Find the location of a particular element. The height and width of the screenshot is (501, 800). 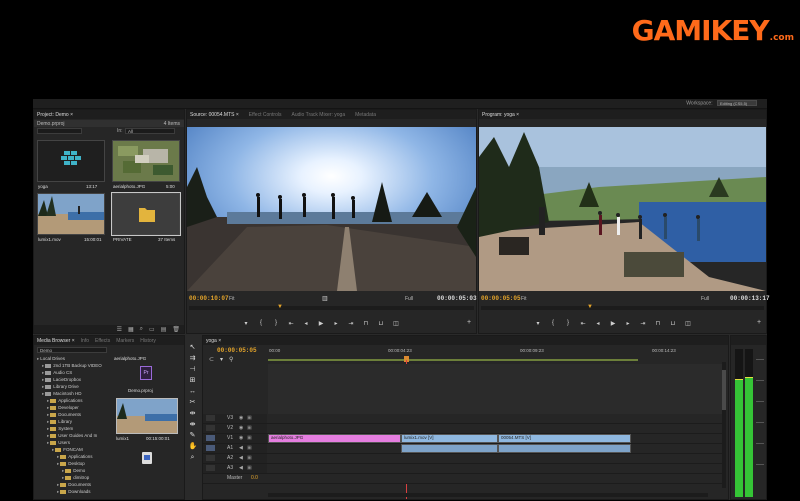

master-track: Master 0.0 is located at coordinates (463, 479).